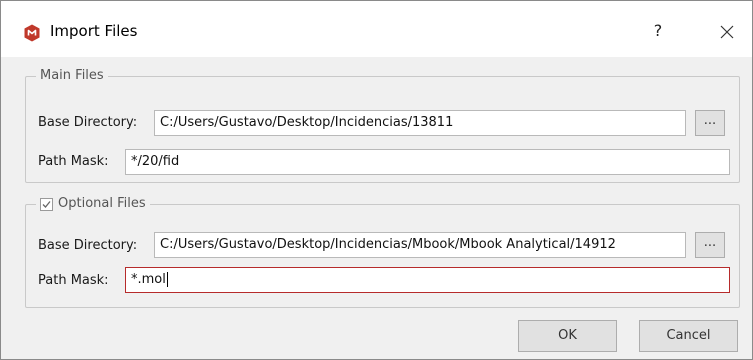 The width and height of the screenshot is (753, 360). I want to click on optional-files-legend: Optional Files, so click(93, 204).